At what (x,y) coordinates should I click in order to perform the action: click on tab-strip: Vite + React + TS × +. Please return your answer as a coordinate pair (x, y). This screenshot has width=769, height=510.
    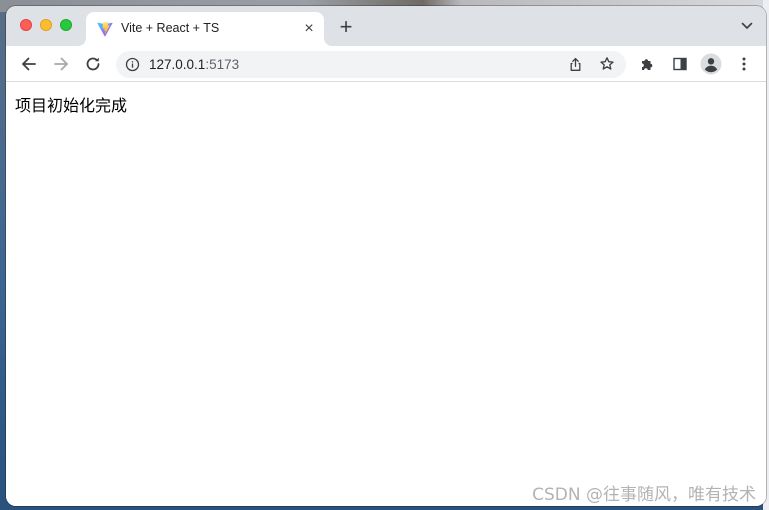
    Looking at the image, I should click on (386, 26).